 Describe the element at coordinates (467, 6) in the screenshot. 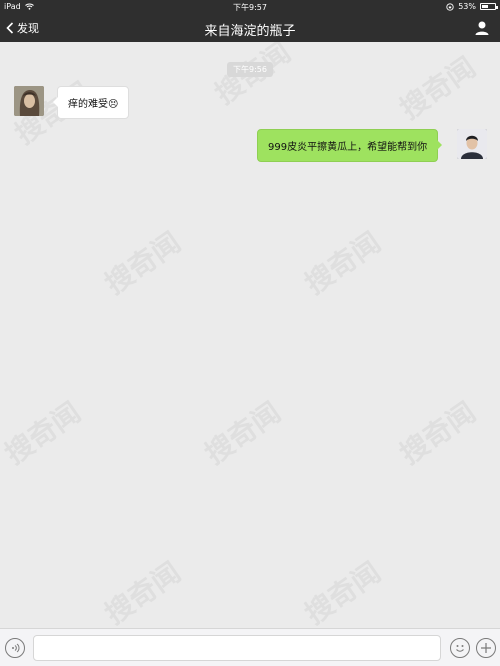

I see `battery-percent: 53%` at that location.